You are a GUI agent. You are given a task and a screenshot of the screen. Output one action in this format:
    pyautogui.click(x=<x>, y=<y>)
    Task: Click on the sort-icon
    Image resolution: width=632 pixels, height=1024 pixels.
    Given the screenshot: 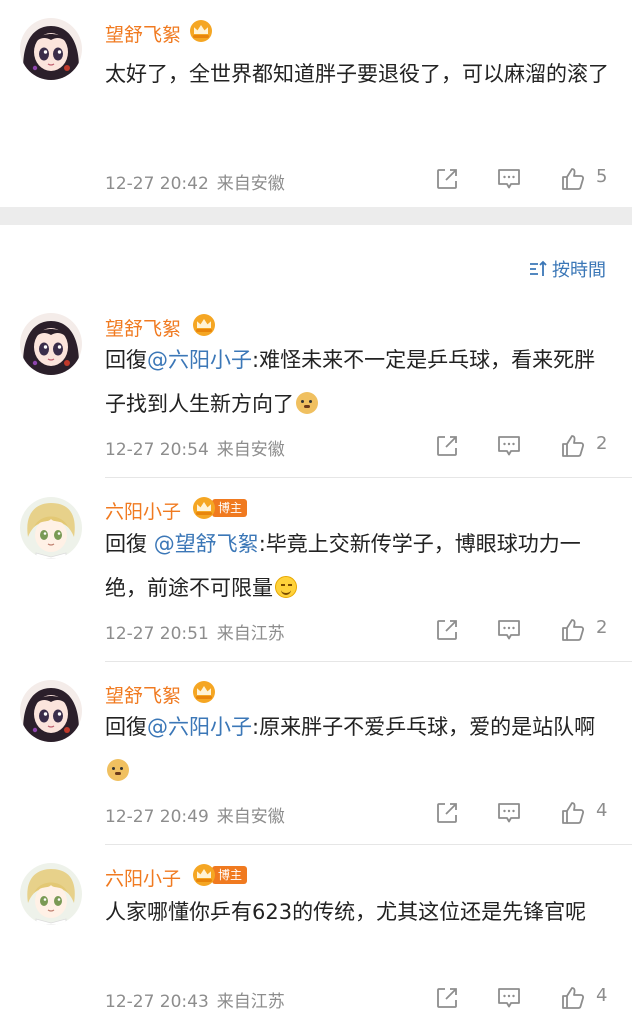 What is the action you would take?
    pyautogui.click(x=538, y=268)
    